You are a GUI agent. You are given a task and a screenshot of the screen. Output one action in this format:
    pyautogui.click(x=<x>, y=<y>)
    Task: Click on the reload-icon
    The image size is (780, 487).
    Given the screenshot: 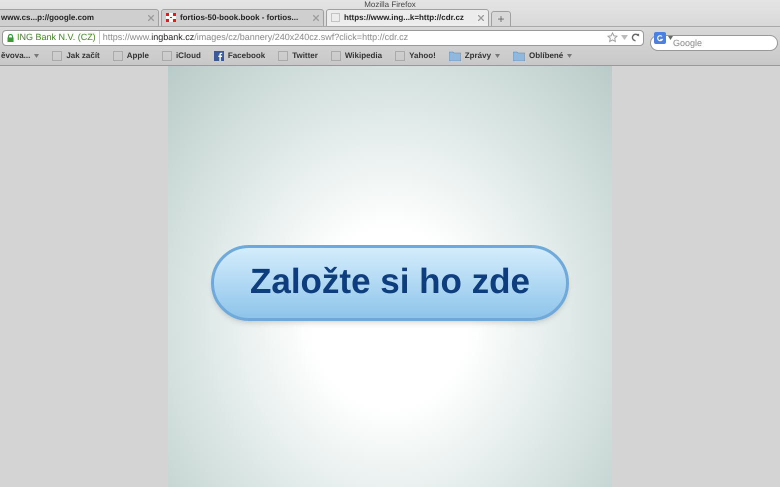 What is the action you would take?
    pyautogui.click(x=635, y=37)
    